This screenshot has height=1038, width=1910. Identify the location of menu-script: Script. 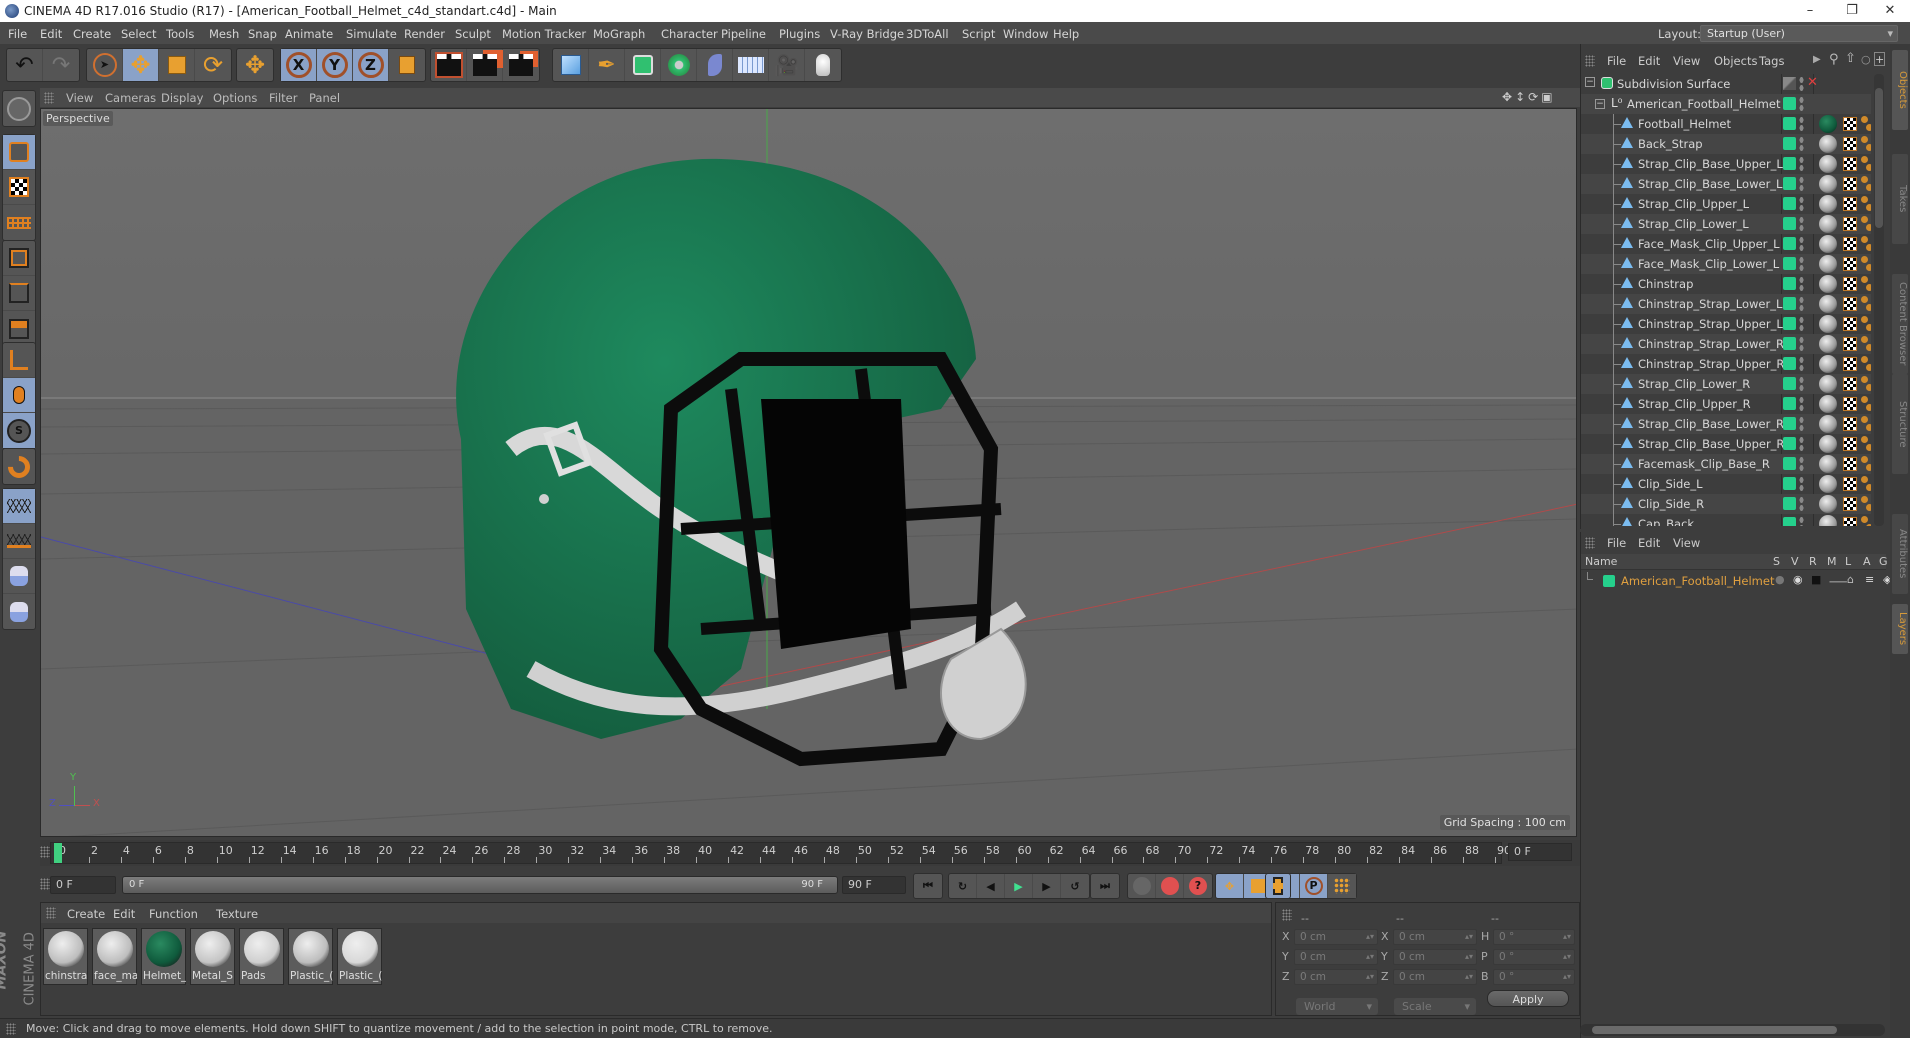
(978, 34).